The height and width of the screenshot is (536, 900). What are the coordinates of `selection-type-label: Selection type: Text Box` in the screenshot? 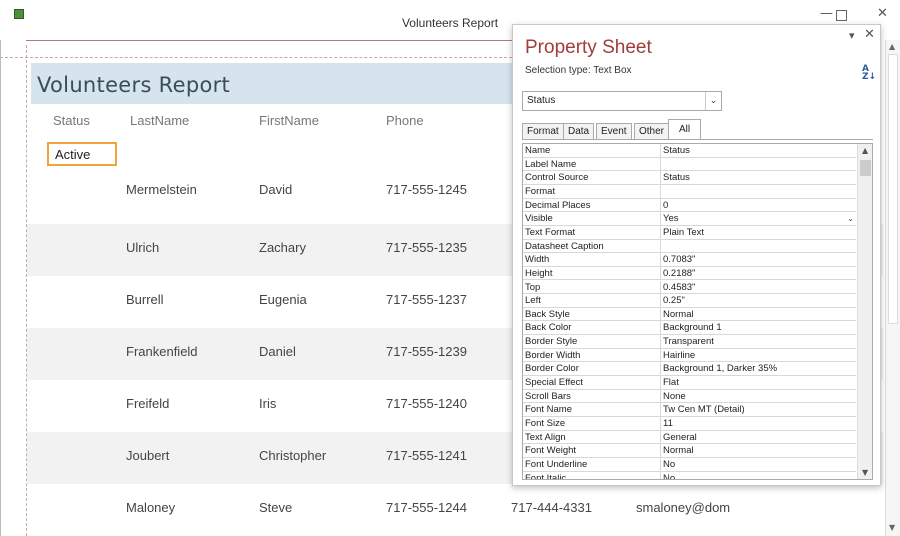 It's located at (578, 70).